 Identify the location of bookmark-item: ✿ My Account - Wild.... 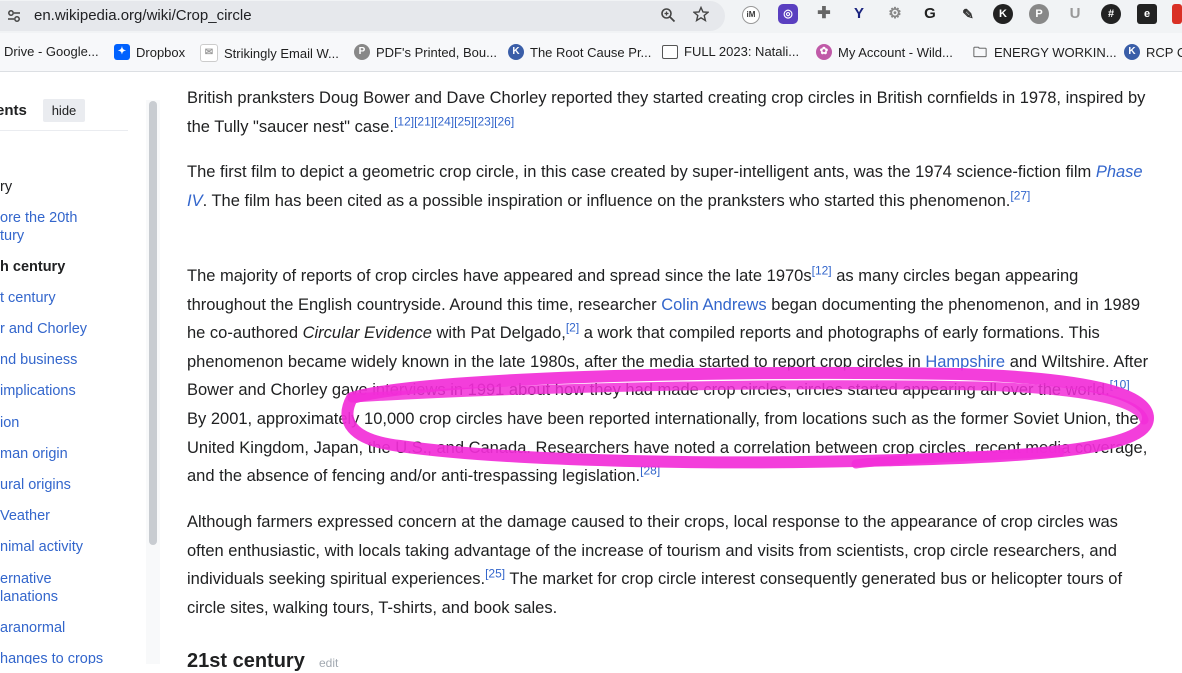
(884, 52).